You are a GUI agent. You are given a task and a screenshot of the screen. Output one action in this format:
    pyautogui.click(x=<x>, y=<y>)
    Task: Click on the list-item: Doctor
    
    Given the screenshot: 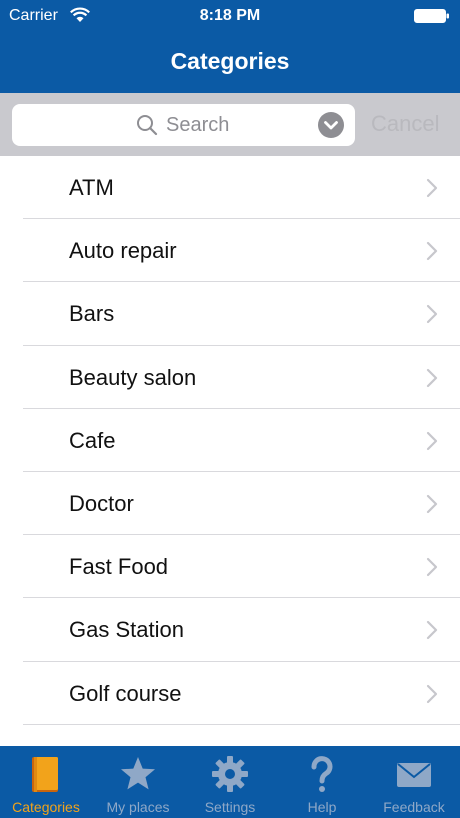 What is the action you would take?
    pyautogui.click(x=230, y=504)
    